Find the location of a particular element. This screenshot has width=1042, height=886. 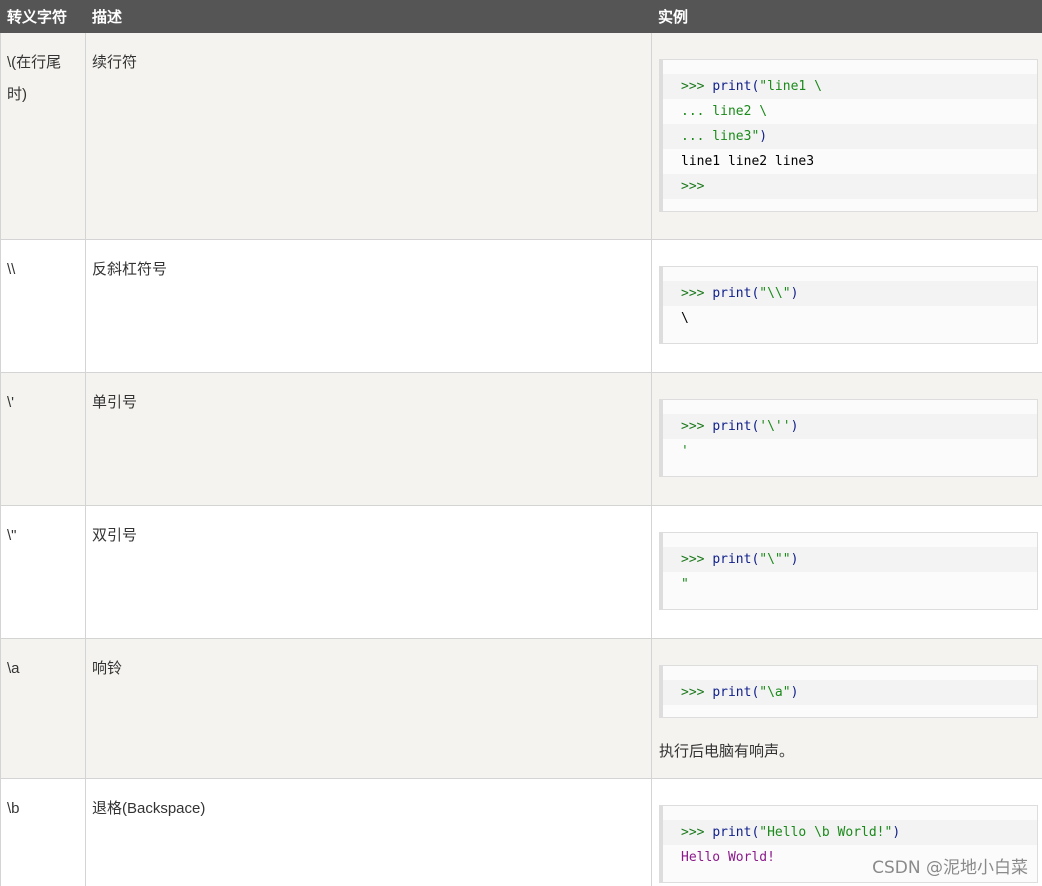

table-header-row: 转义字符 描述 实例 is located at coordinates (521, 16).